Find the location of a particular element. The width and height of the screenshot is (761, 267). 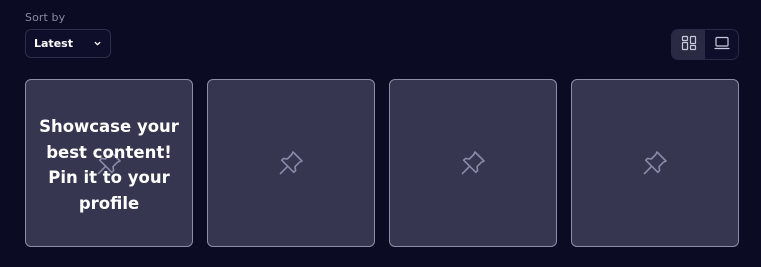

grid-layout-icon is located at coordinates (689, 45).